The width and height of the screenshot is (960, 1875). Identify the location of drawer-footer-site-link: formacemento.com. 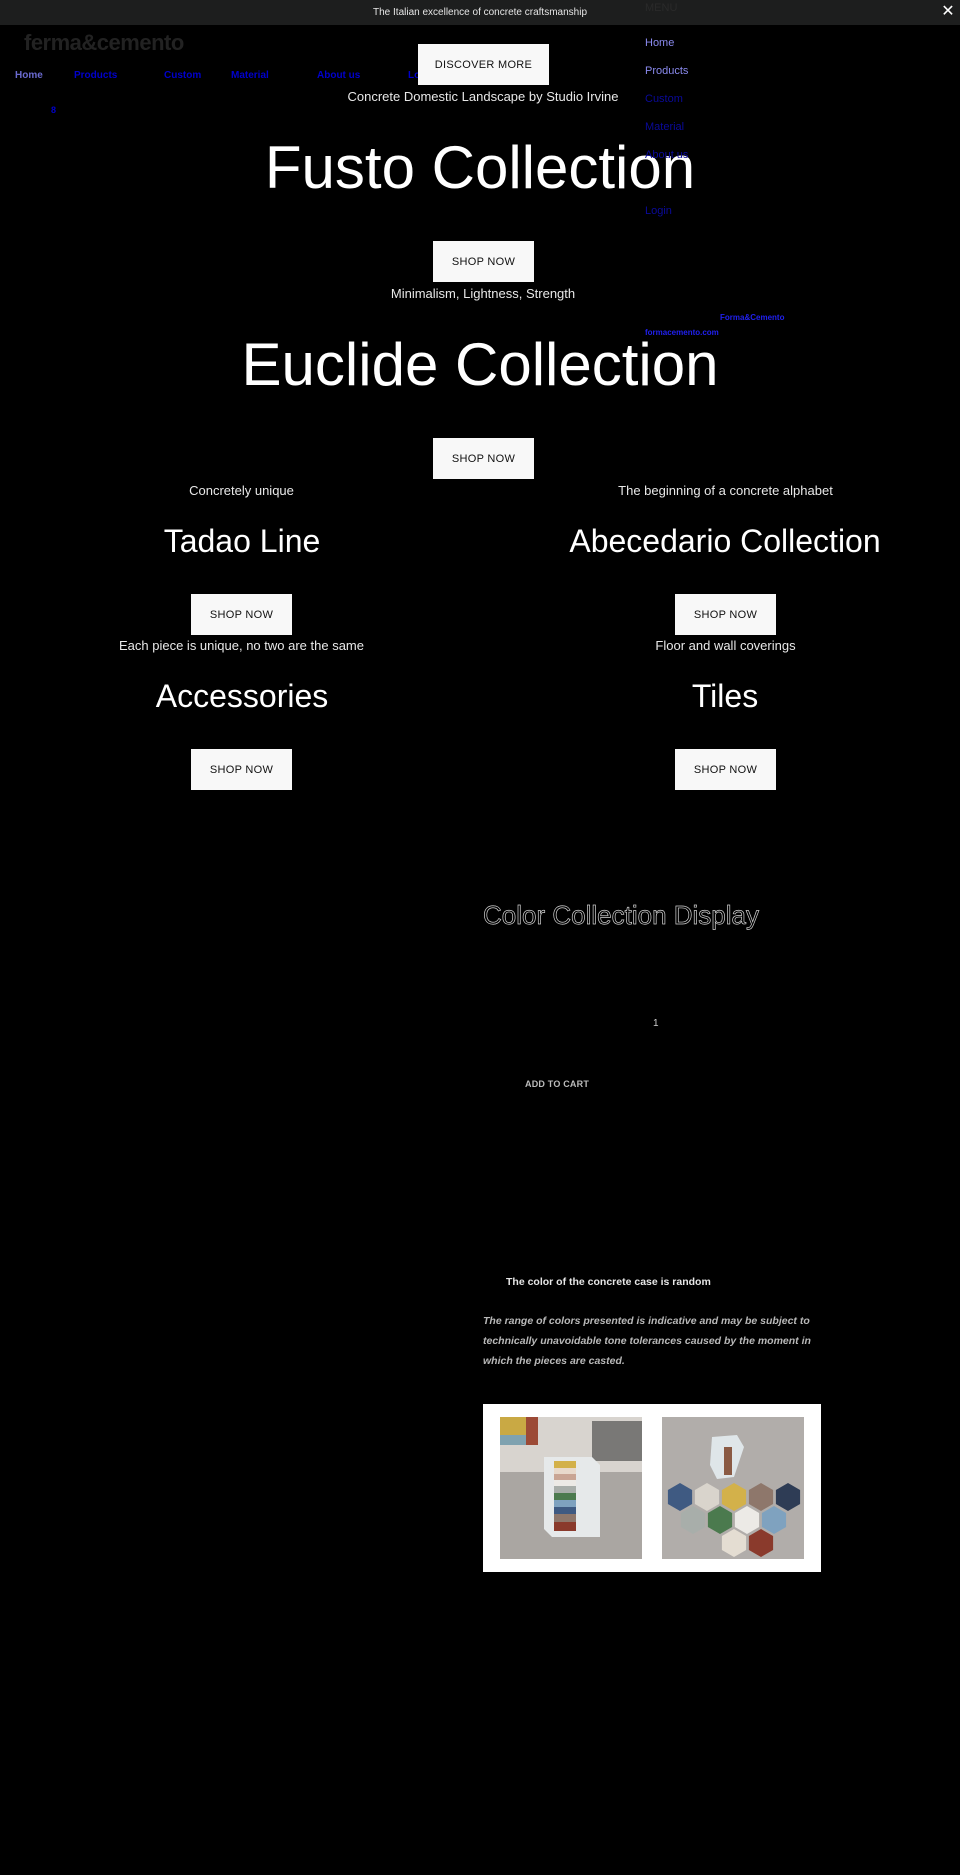
(682, 332).